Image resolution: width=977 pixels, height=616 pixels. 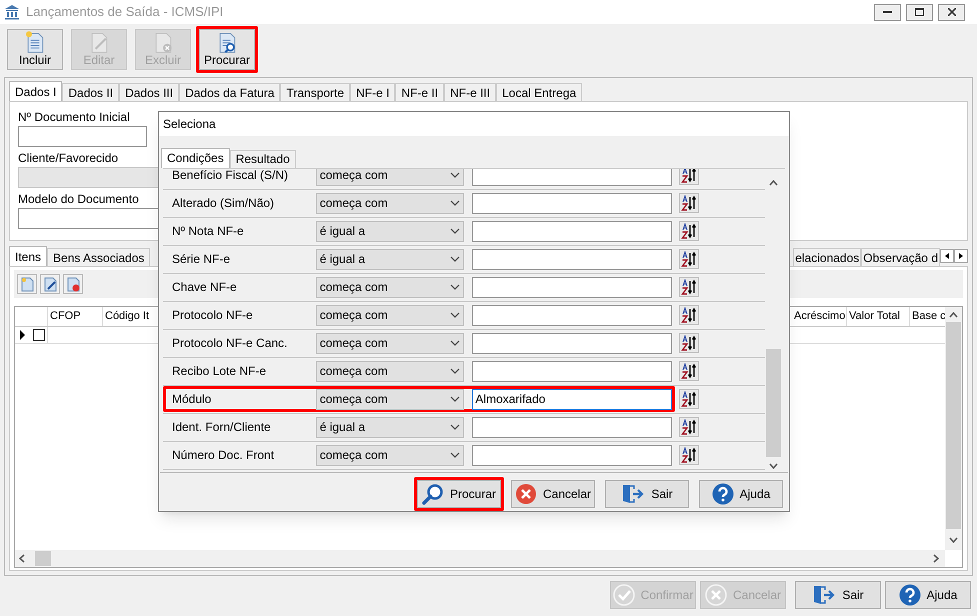 What do you see at coordinates (98, 257) in the screenshot?
I see `tab: Bens Associados` at bounding box center [98, 257].